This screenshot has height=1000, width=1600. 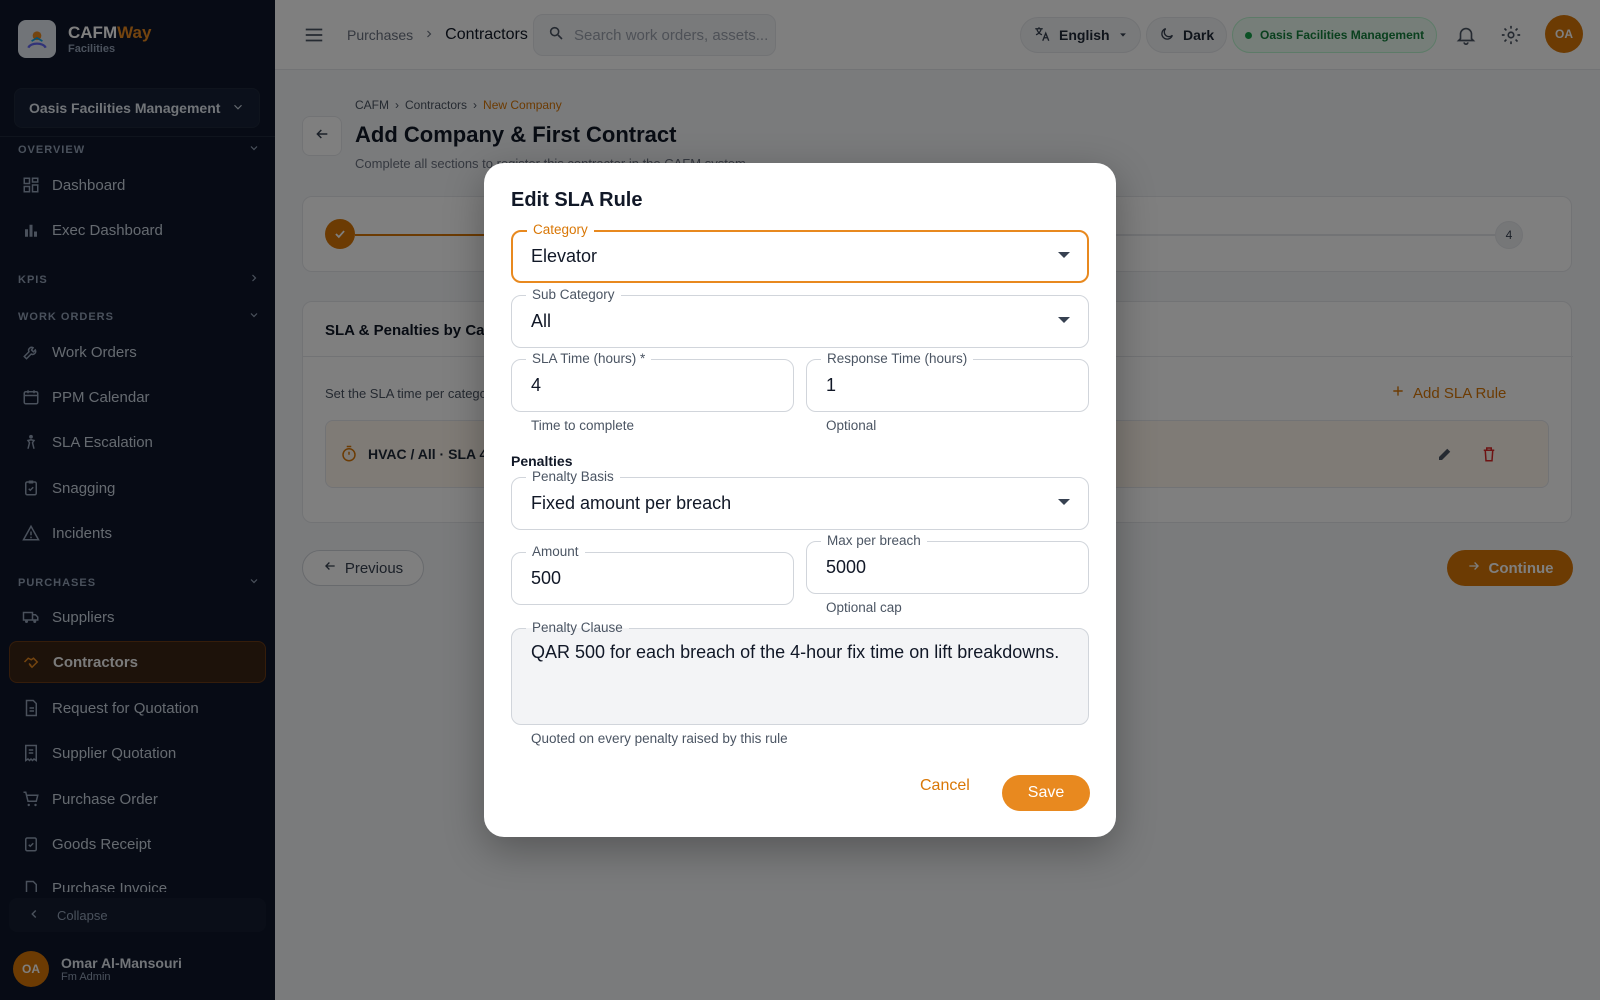 I want to click on penalty-basis-label: Penalty Basis, so click(x=573, y=477).